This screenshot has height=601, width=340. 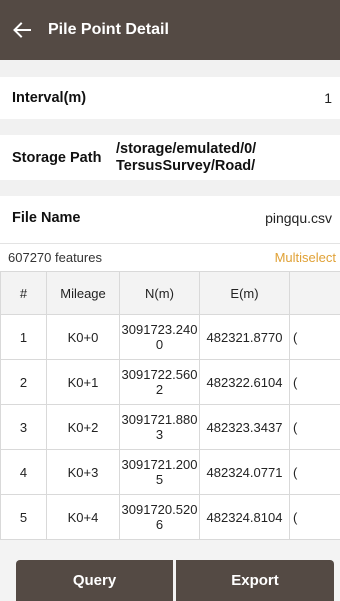 I want to click on cell-index: 5, so click(x=23, y=517).